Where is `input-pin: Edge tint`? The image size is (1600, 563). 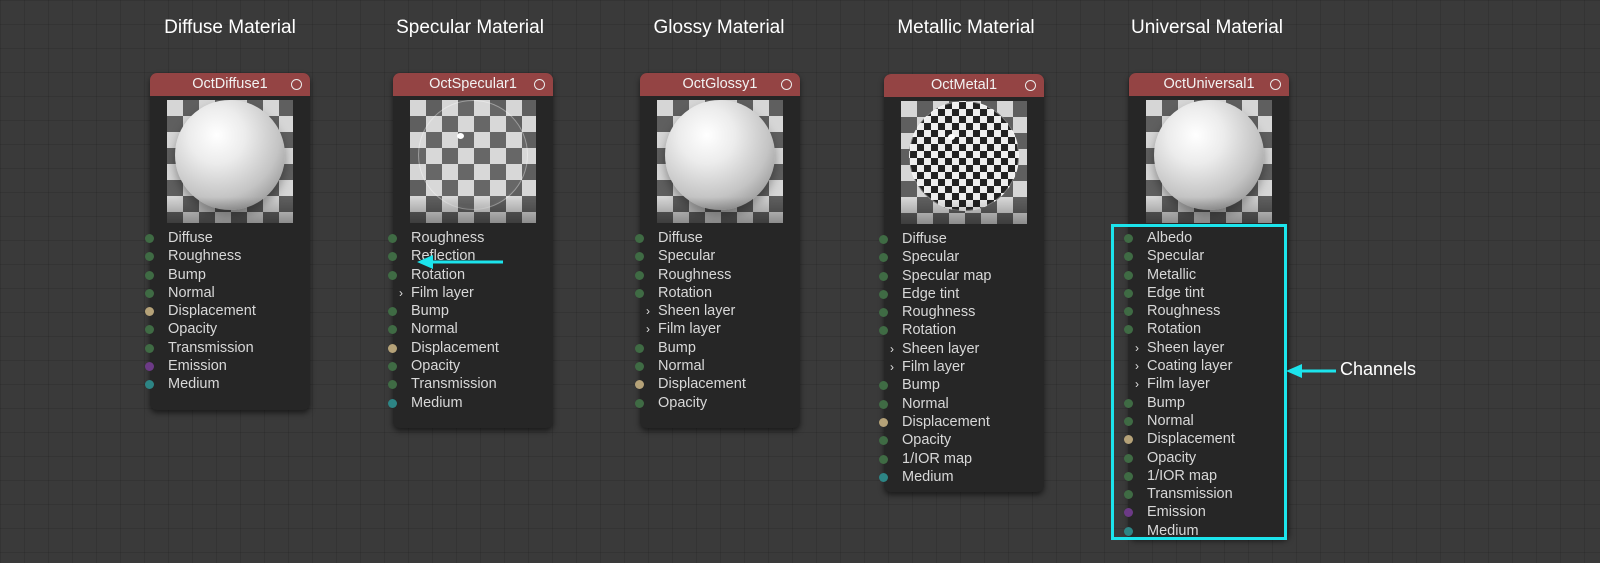 input-pin: Edge tint is located at coordinates (961, 294).